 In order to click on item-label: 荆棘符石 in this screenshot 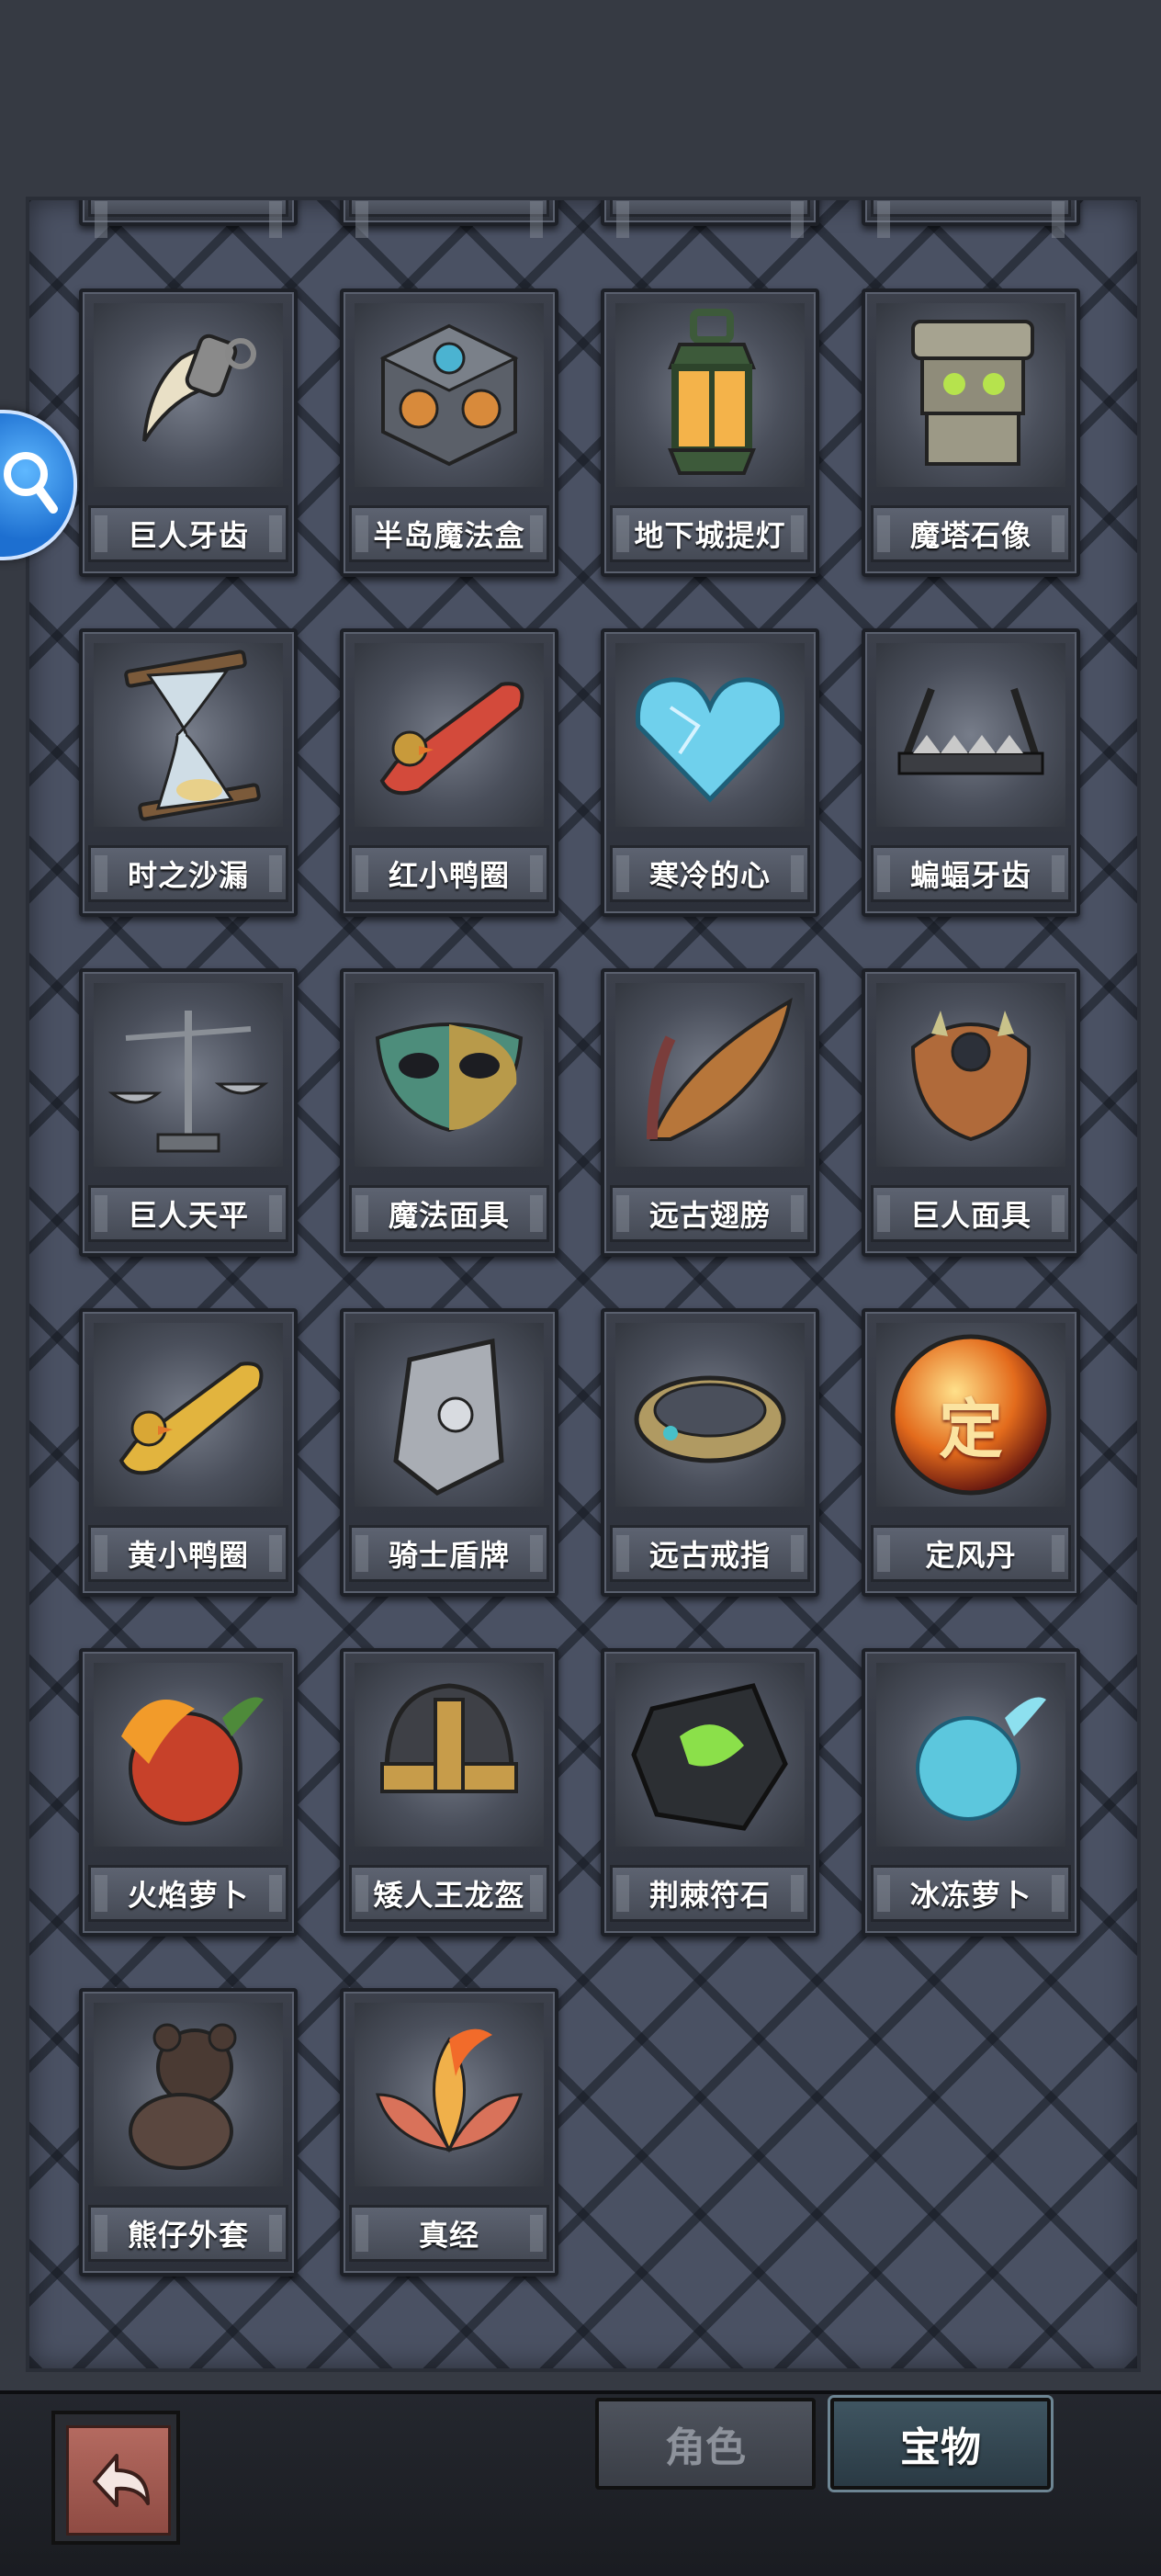, I will do `click(710, 1893)`.